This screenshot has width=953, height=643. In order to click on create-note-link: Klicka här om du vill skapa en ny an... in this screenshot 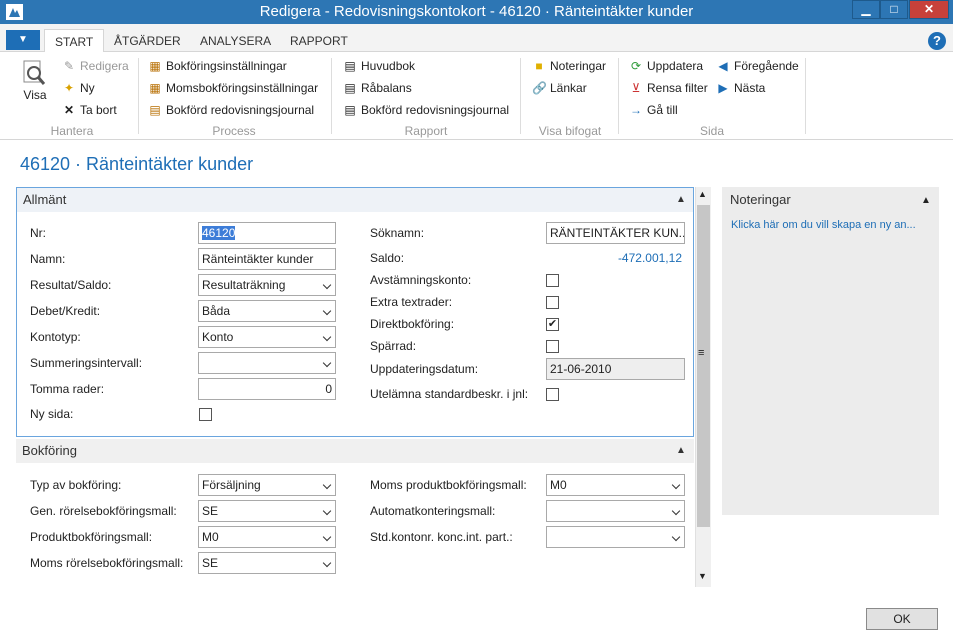, I will do `click(823, 225)`.